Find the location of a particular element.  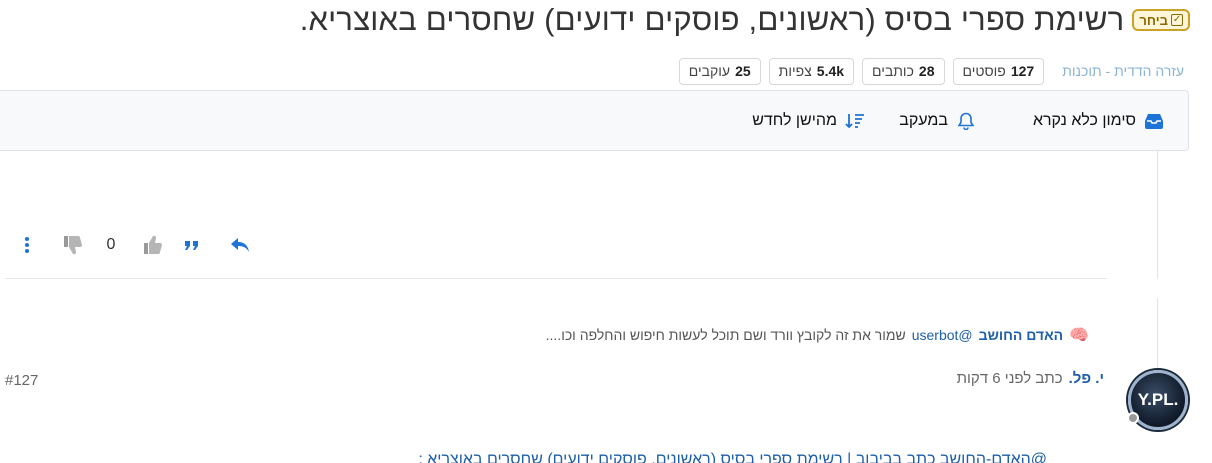

writers-stat: 28 כותבים is located at coordinates (903, 71).